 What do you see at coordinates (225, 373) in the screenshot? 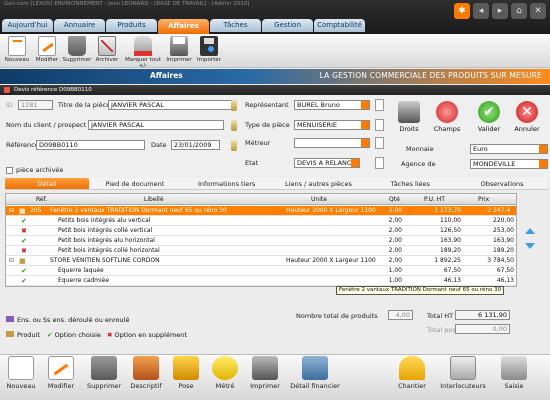
I see `bottom-metre-button: Métré` at bounding box center [225, 373].